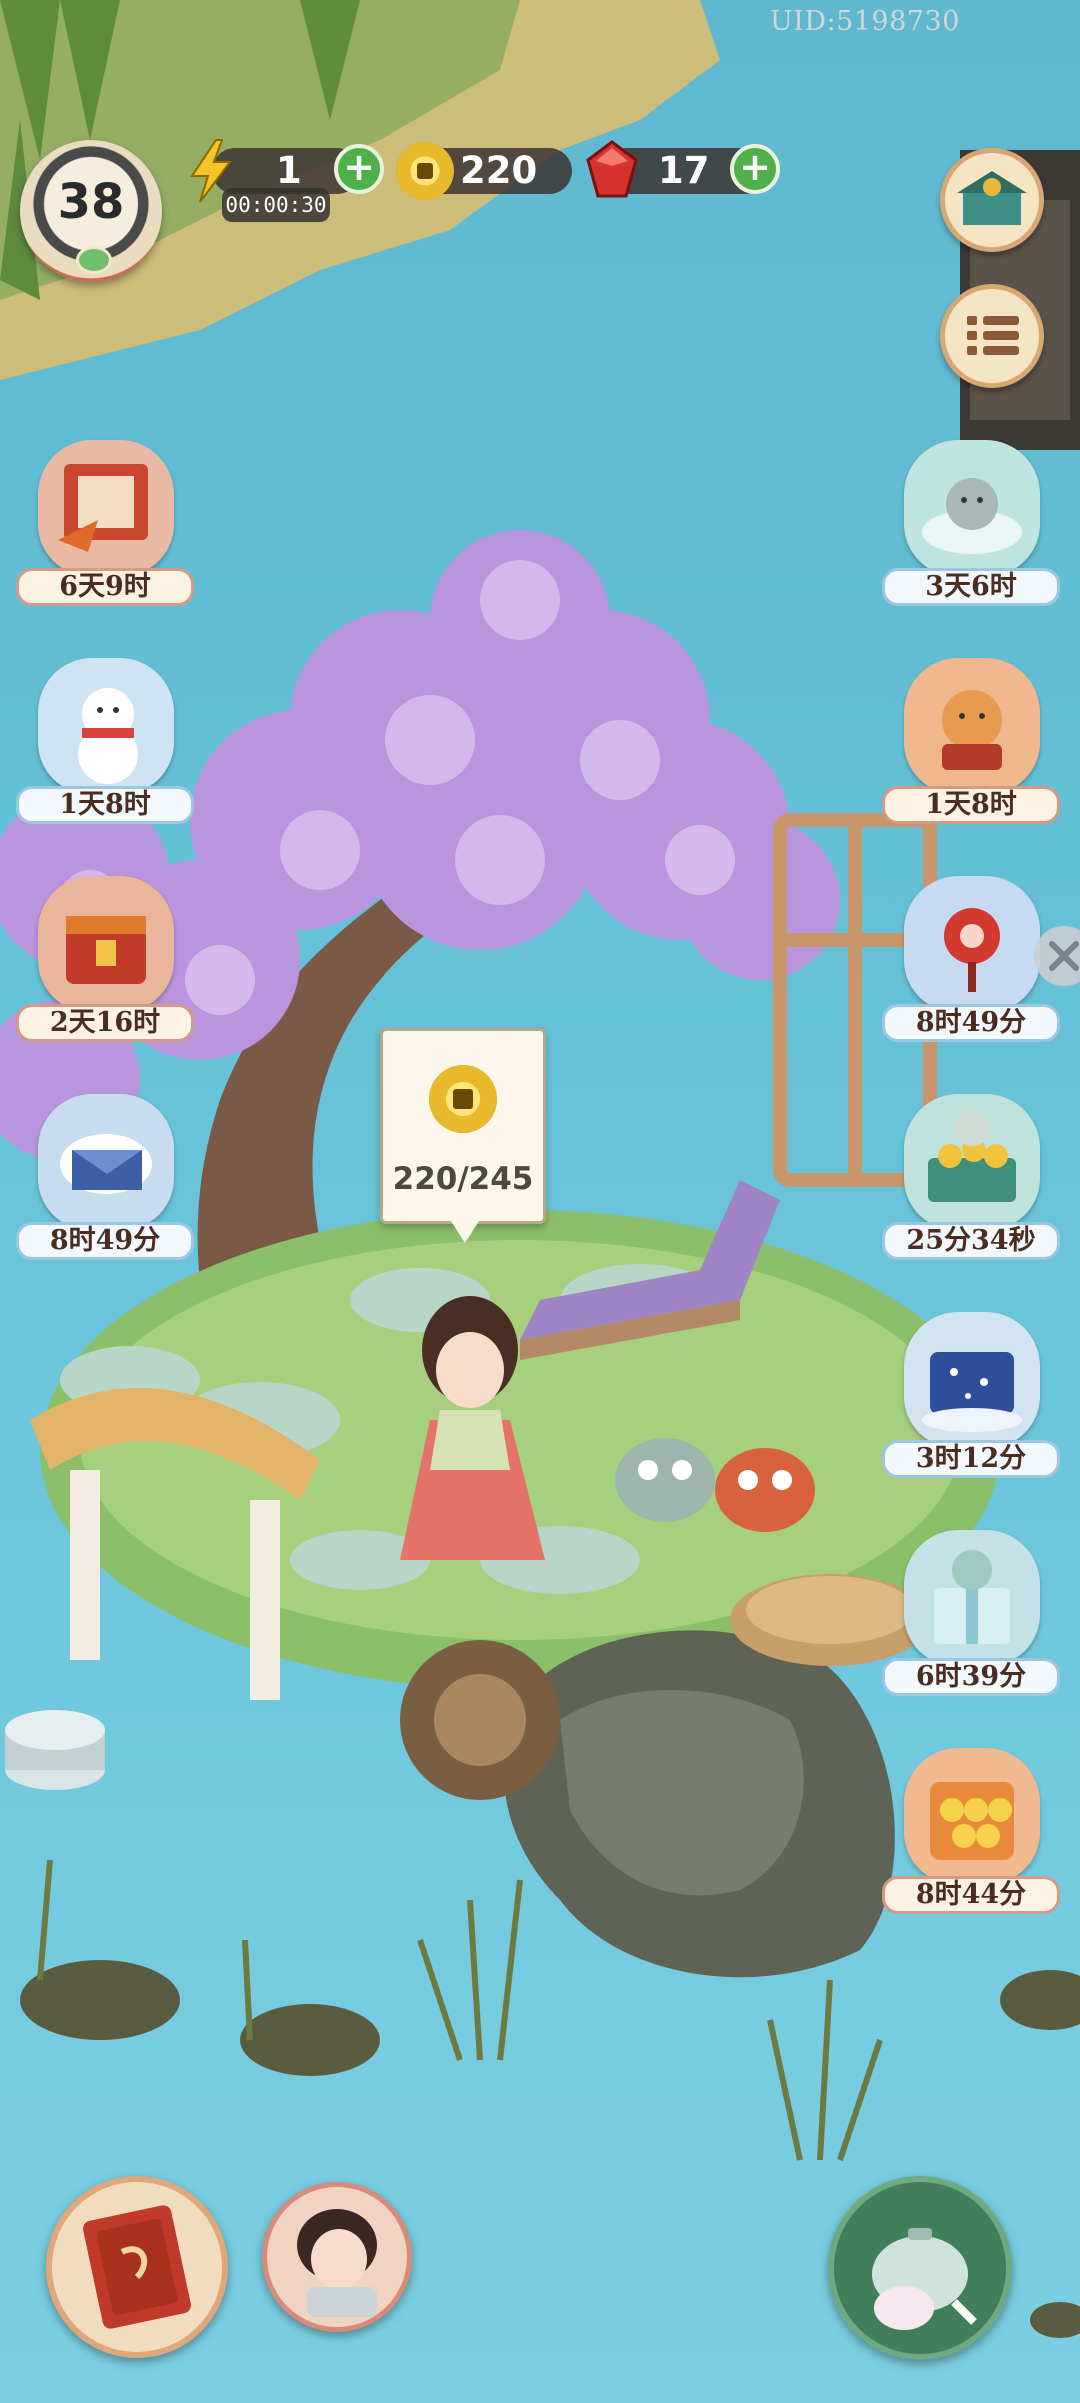 This screenshot has height=2403, width=1080. I want to click on uid-label: UID:5198730, so click(865, 21).